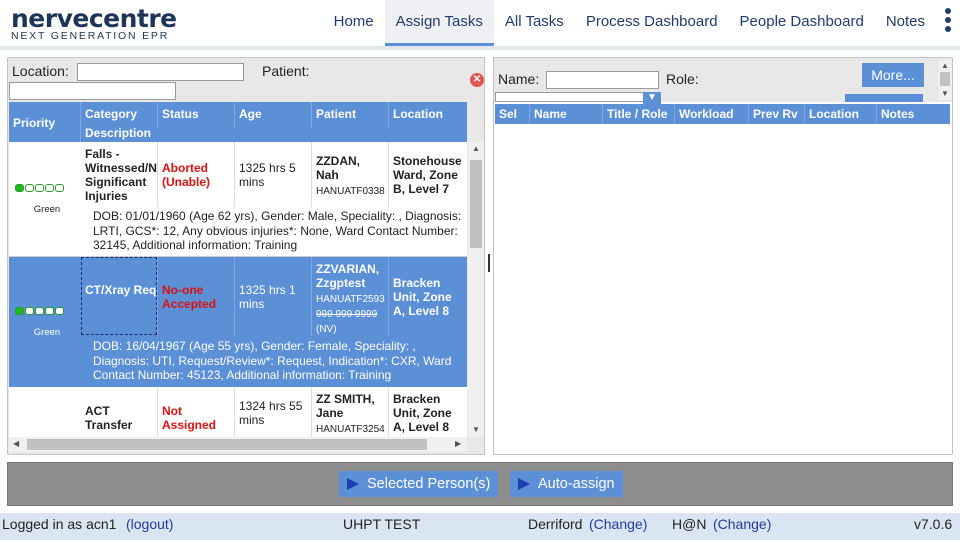 This screenshot has height=540, width=960. Describe the element at coordinates (273, 115) in the screenshot. I see `header-age: Age` at that location.